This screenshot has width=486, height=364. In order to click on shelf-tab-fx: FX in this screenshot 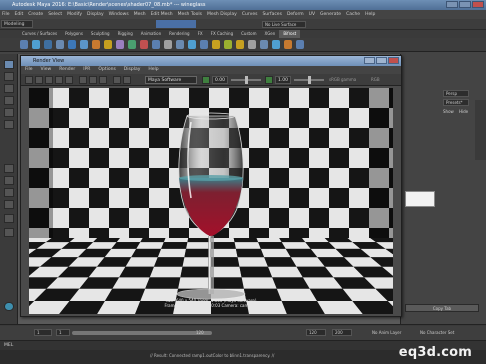, I will do `click(200, 34)`.